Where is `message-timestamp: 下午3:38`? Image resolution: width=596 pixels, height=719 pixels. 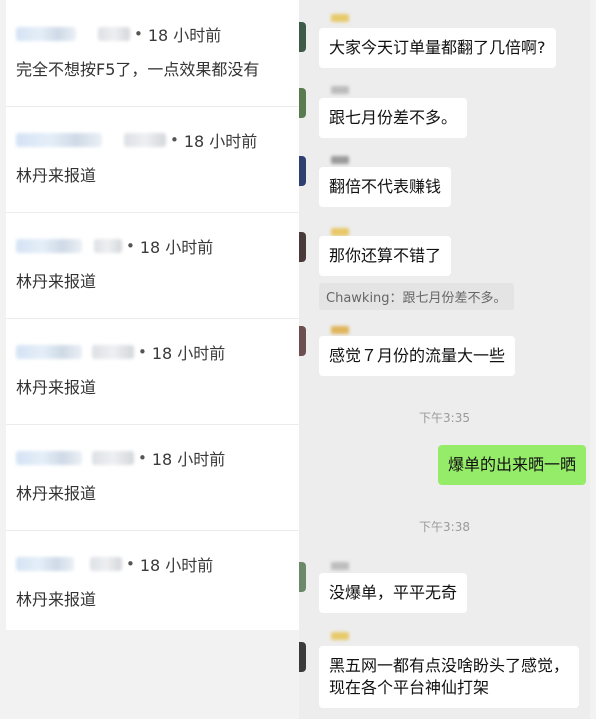 message-timestamp: 下午3:38 is located at coordinates (444, 527).